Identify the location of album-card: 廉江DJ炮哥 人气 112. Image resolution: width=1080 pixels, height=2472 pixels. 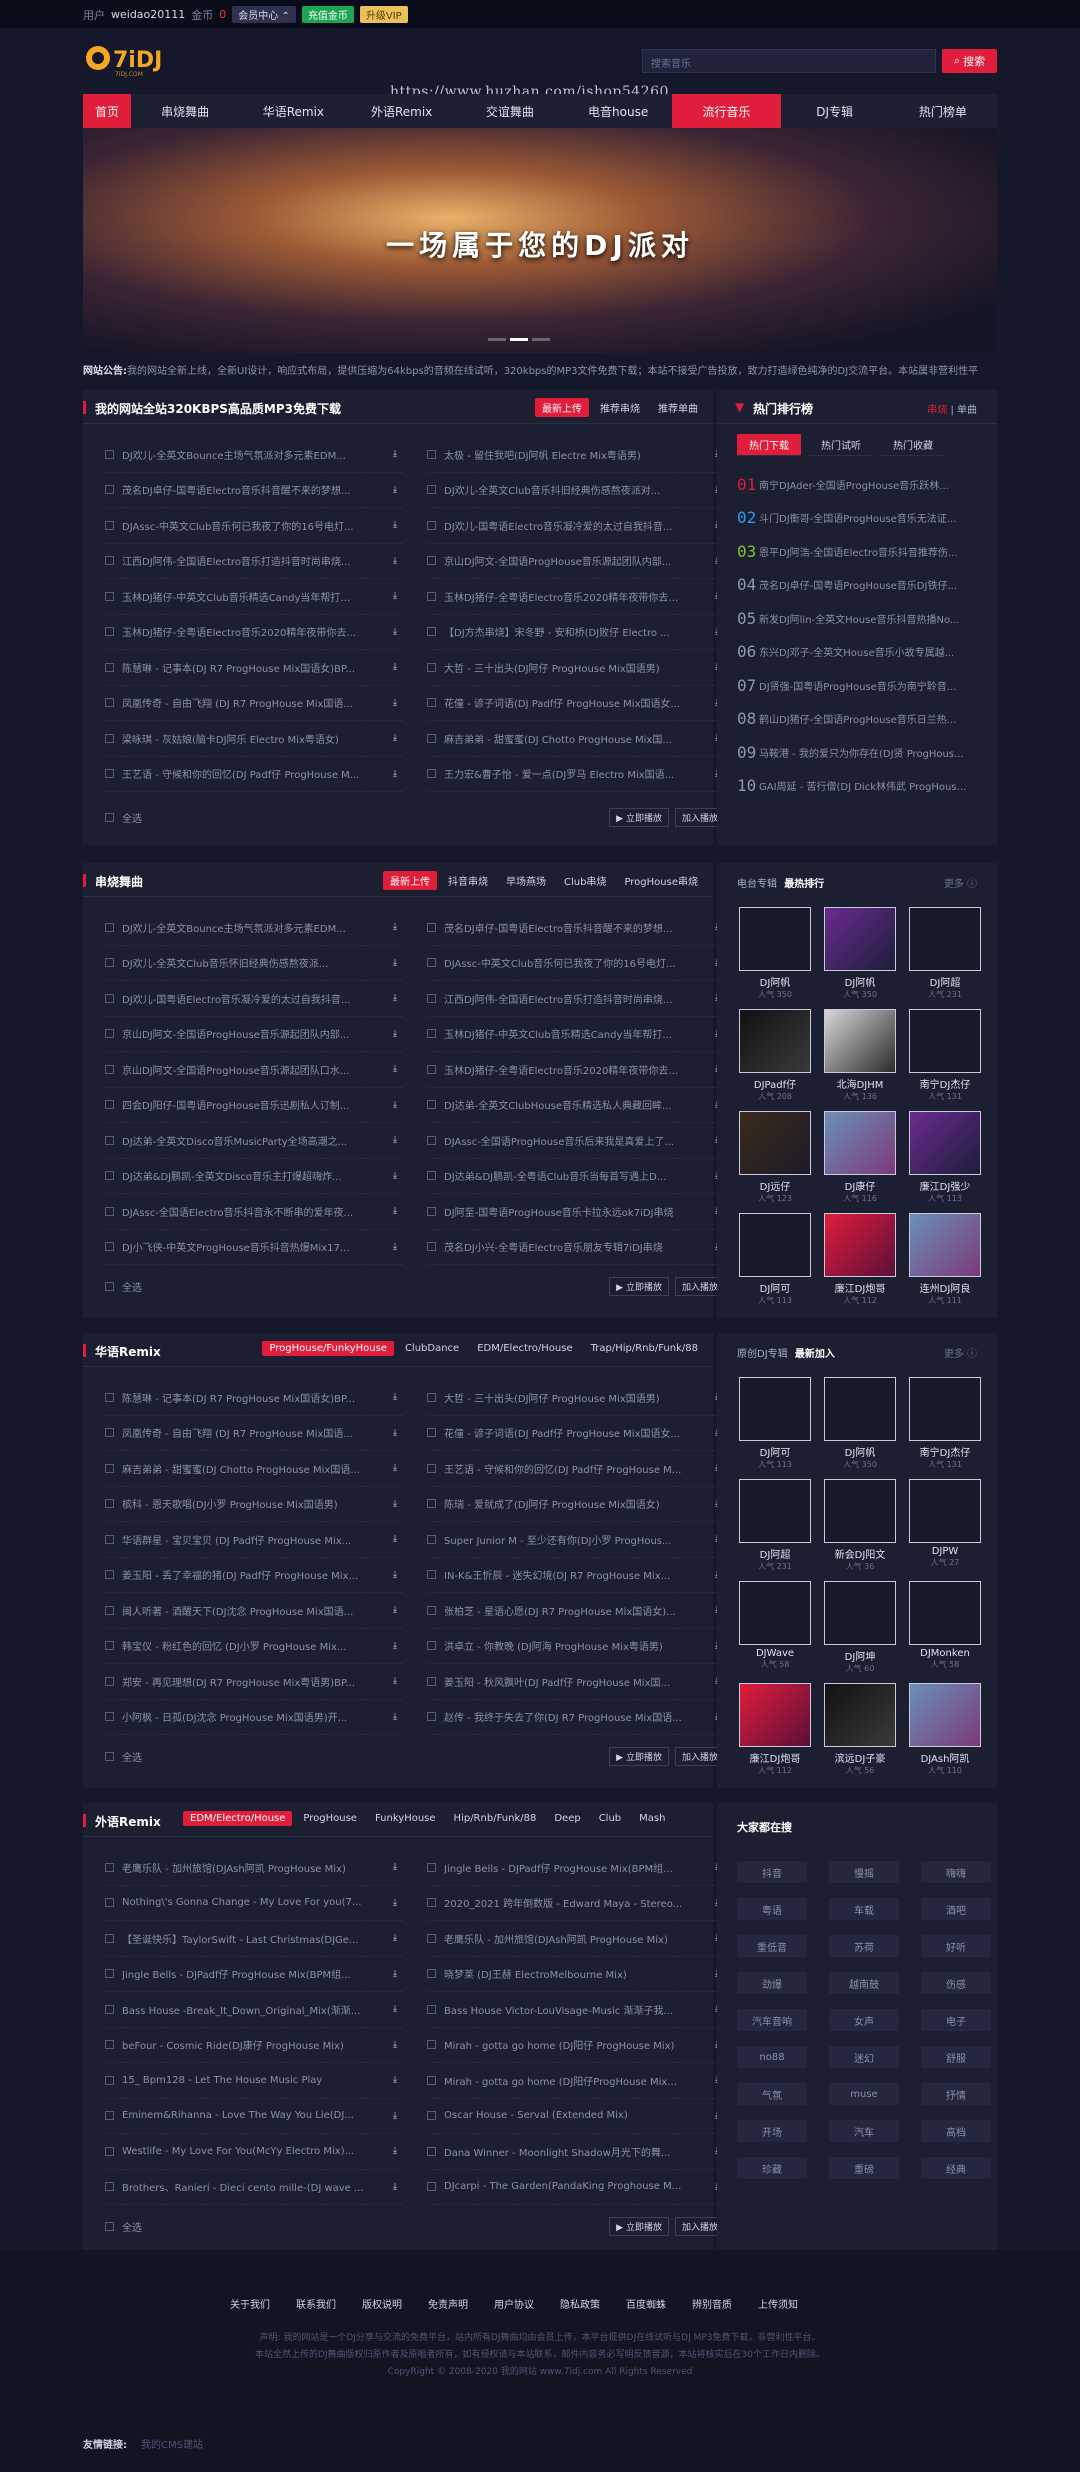
(775, 1732).